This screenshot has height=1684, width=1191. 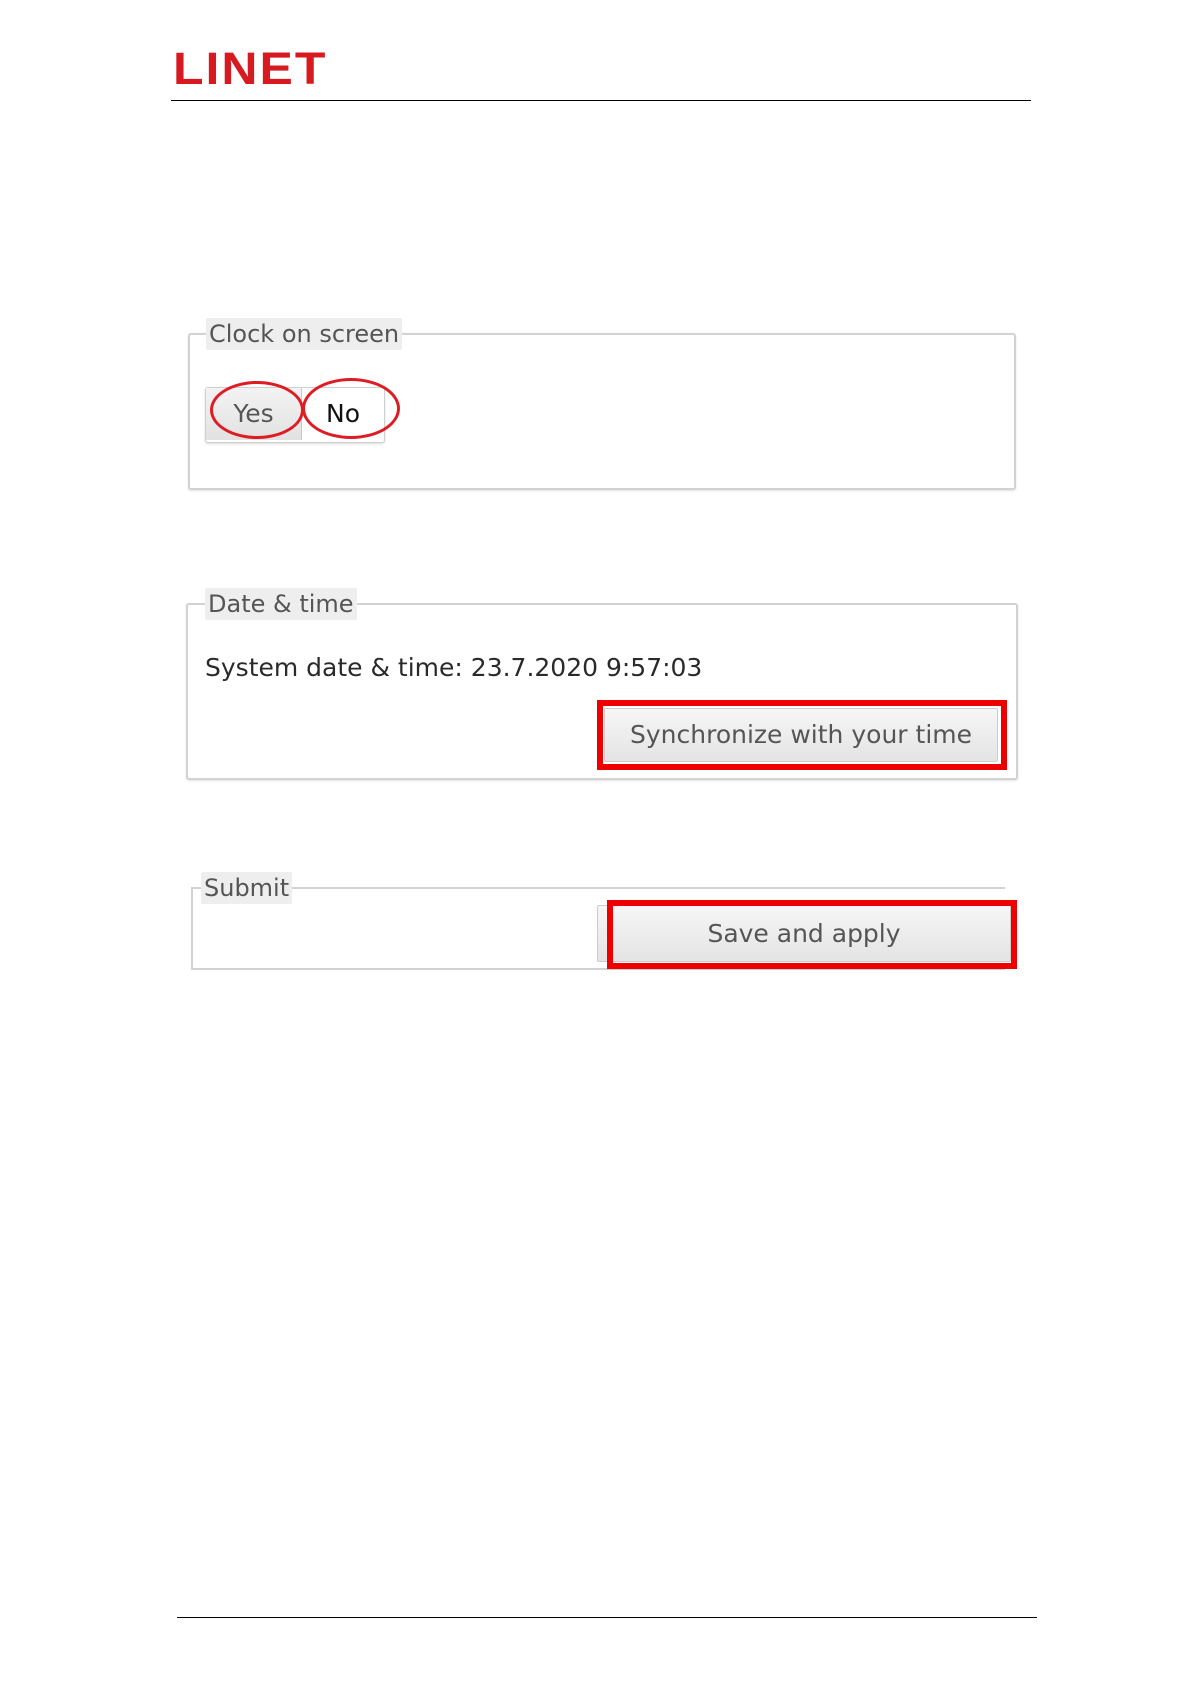 I want to click on save-and-apply-button: Save and apply, so click(x=804, y=933).